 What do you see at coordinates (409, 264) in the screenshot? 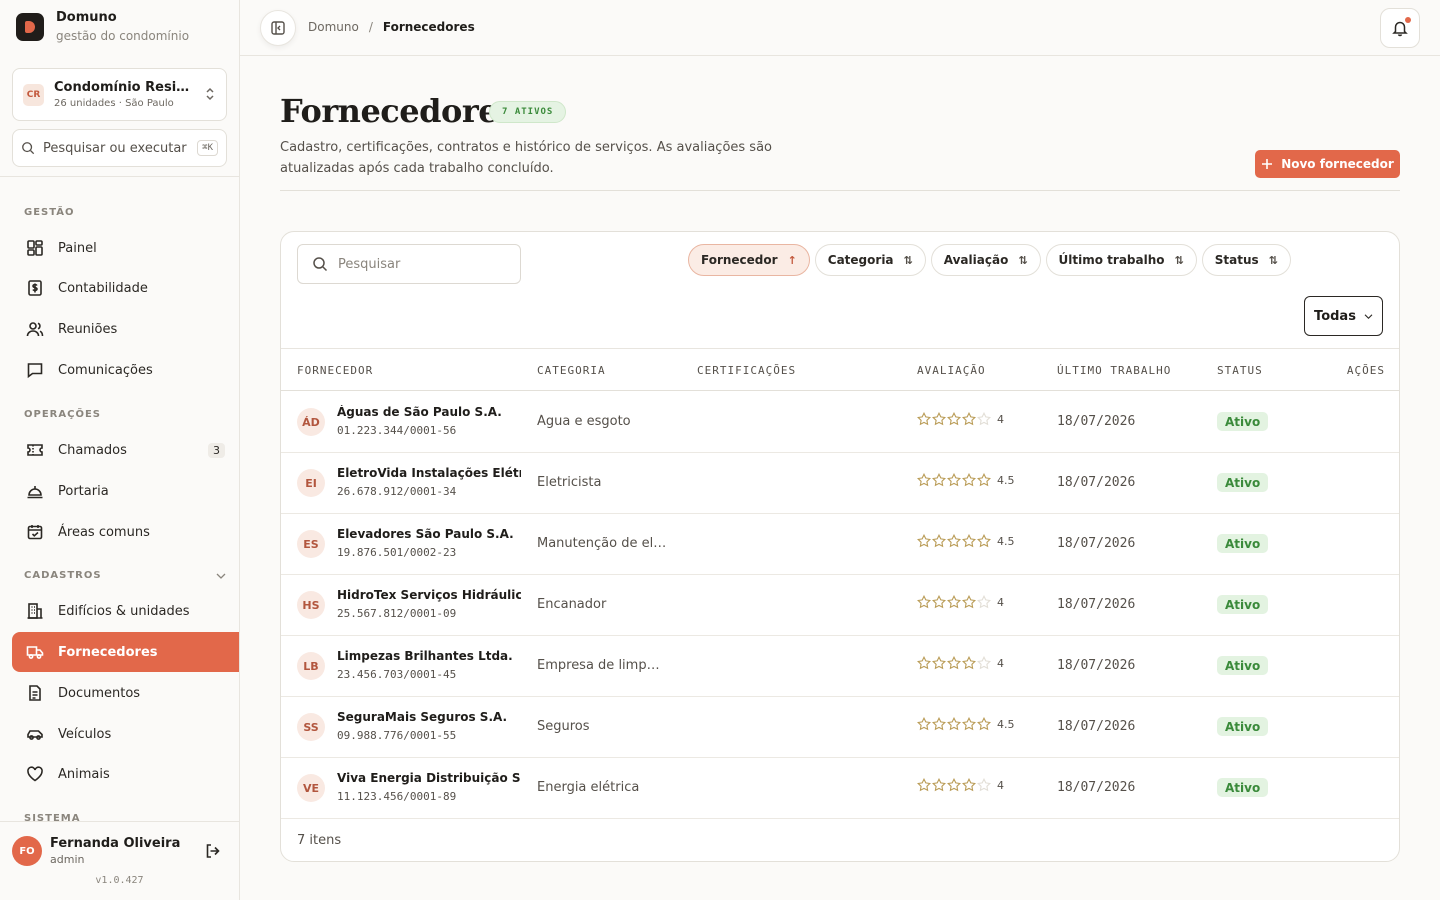
I see `search-input: Pesquisar` at bounding box center [409, 264].